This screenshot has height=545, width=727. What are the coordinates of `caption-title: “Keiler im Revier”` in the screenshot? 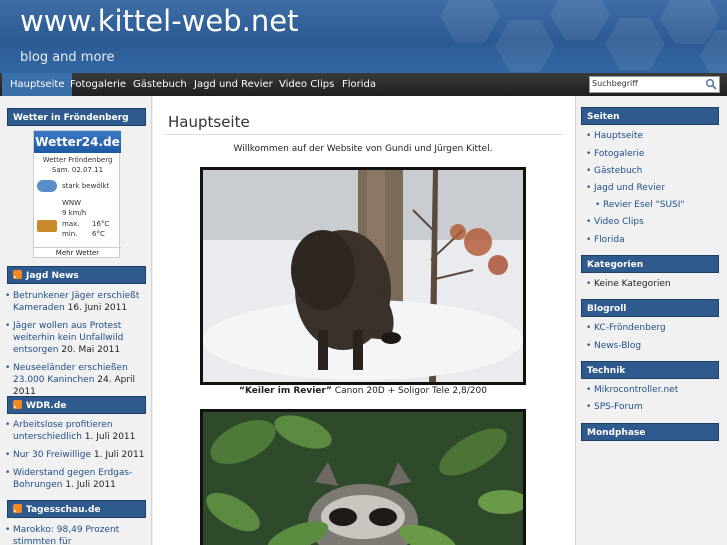 It's located at (285, 391).